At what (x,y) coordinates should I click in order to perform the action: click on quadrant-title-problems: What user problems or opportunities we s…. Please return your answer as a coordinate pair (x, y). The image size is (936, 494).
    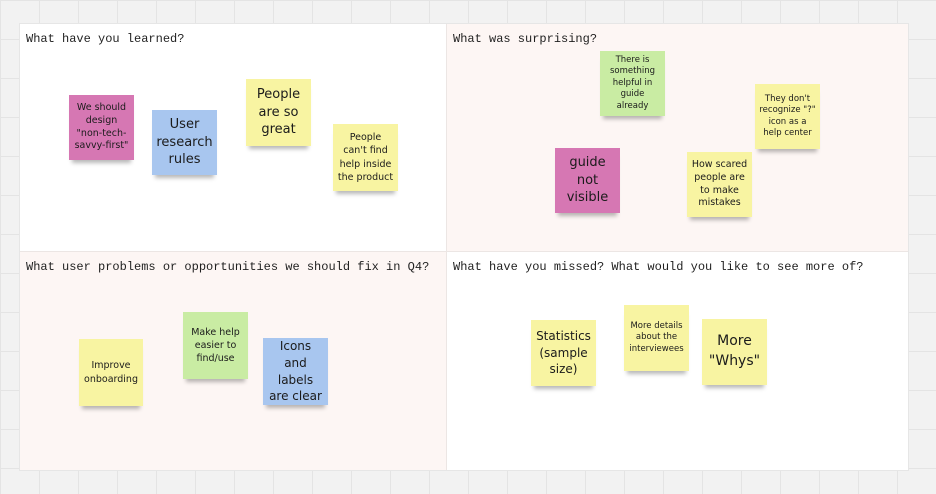
    Looking at the image, I should click on (228, 267).